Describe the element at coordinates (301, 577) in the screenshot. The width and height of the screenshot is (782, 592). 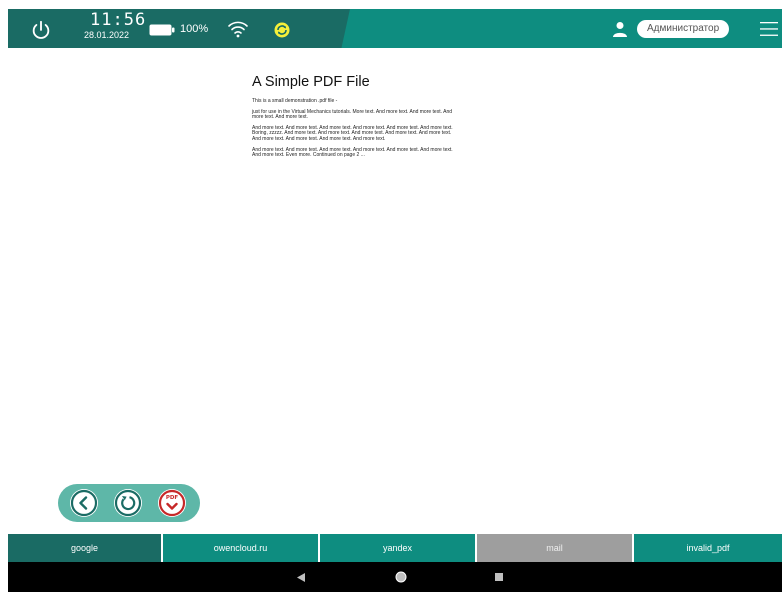
I see `nav-back-icon` at that location.